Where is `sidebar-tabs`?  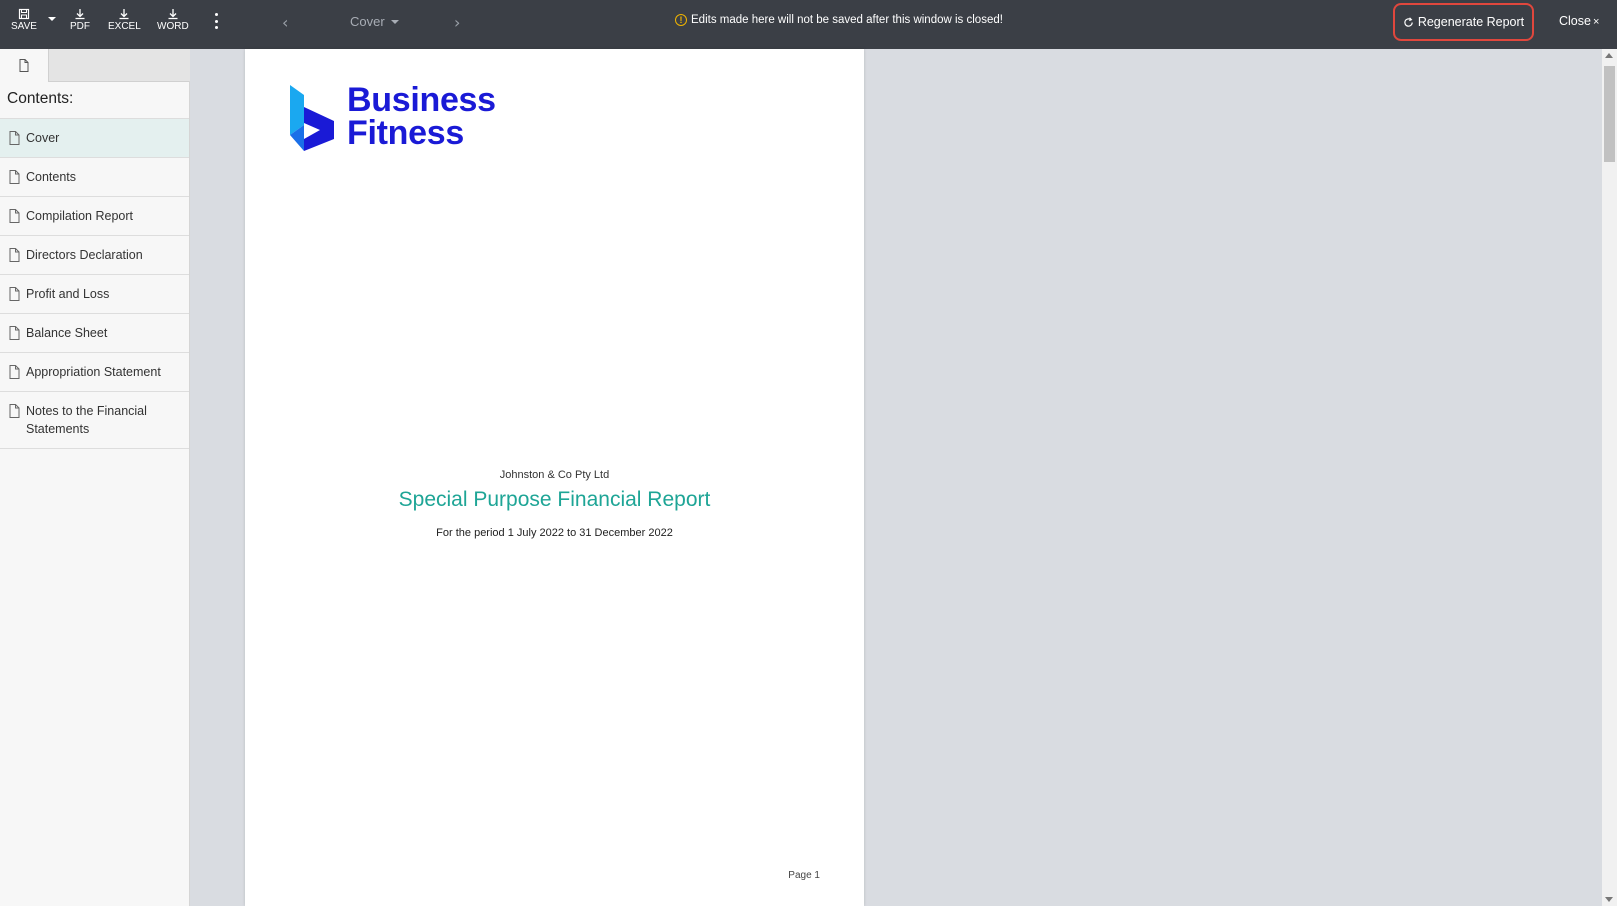
sidebar-tabs is located at coordinates (95, 65).